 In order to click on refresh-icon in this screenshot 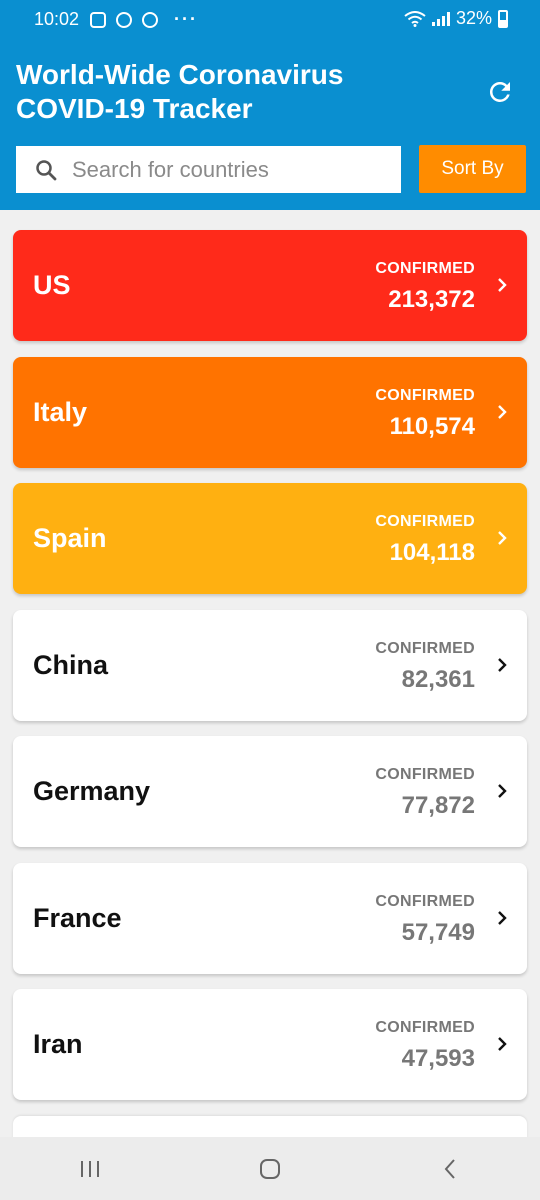, I will do `click(499, 91)`.